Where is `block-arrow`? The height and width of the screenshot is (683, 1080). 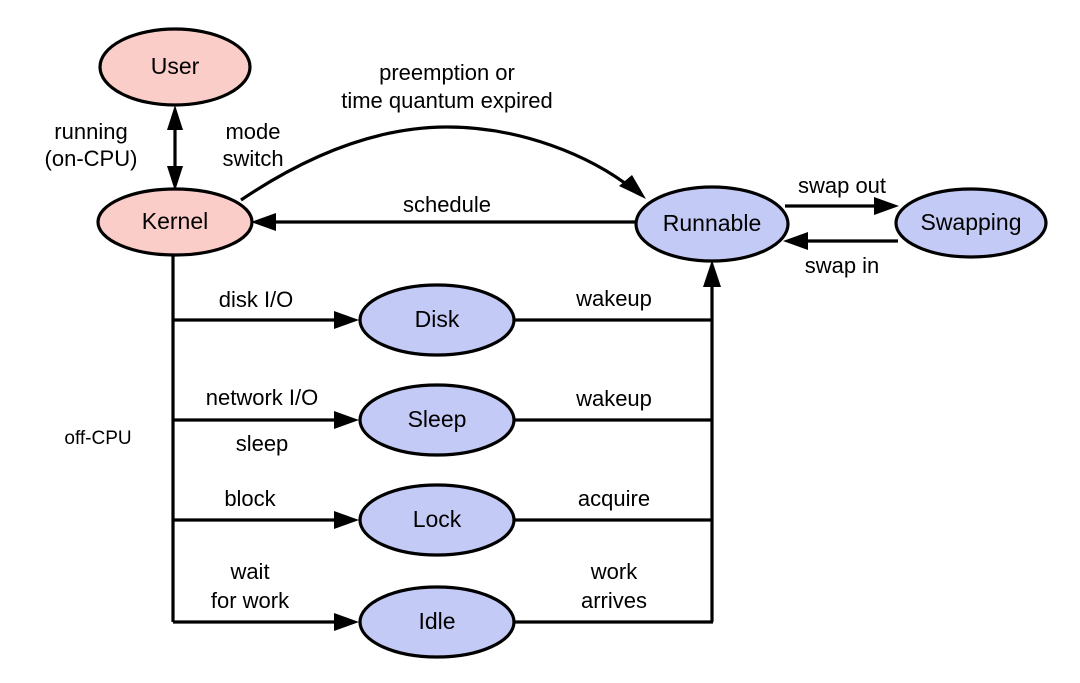
block-arrow is located at coordinates (346, 520).